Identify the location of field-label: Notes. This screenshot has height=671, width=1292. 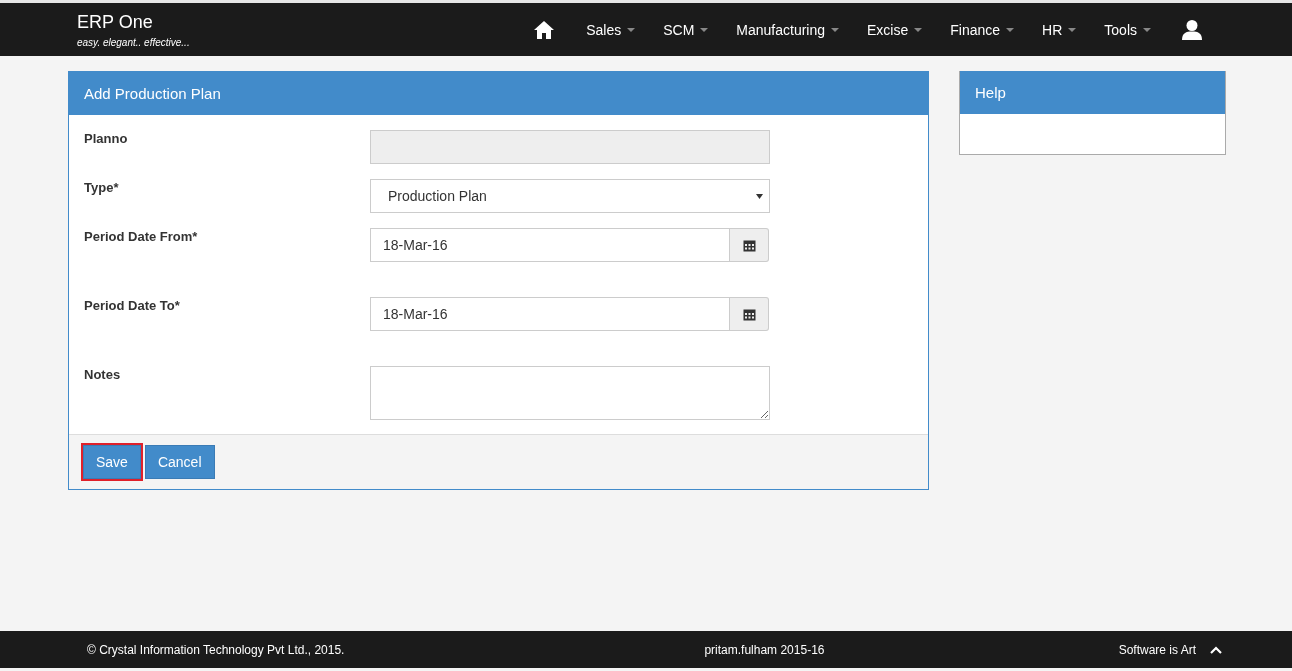
(103, 374).